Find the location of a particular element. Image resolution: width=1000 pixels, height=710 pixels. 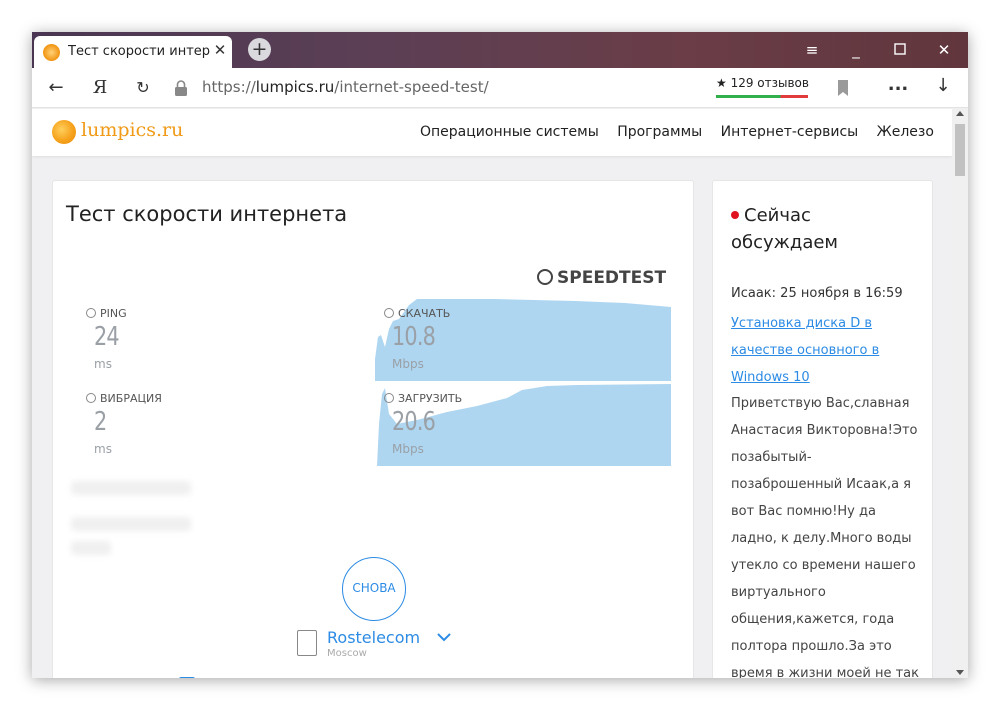

new-tab-button: + is located at coordinates (259, 49).